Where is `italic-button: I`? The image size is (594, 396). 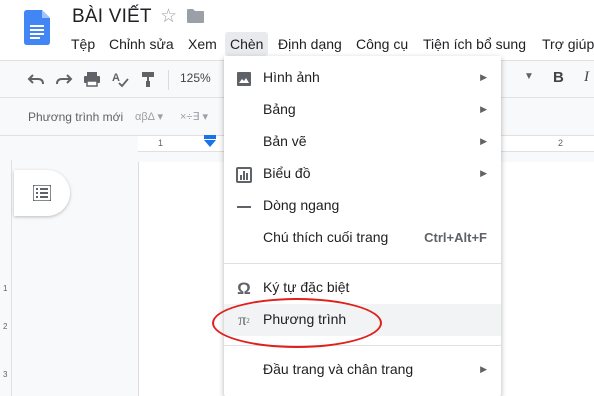
italic-button: I is located at coordinates (586, 77).